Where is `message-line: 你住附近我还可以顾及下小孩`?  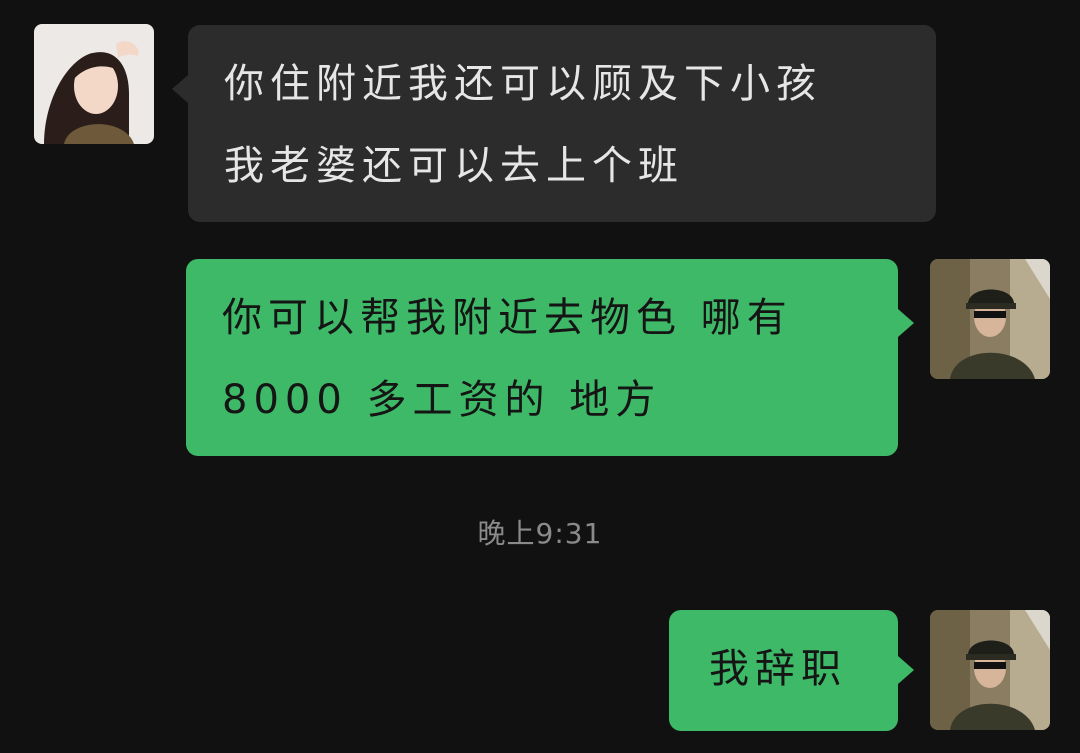 message-line: 你住附近我还可以顾及下小孩 is located at coordinates (523, 84).